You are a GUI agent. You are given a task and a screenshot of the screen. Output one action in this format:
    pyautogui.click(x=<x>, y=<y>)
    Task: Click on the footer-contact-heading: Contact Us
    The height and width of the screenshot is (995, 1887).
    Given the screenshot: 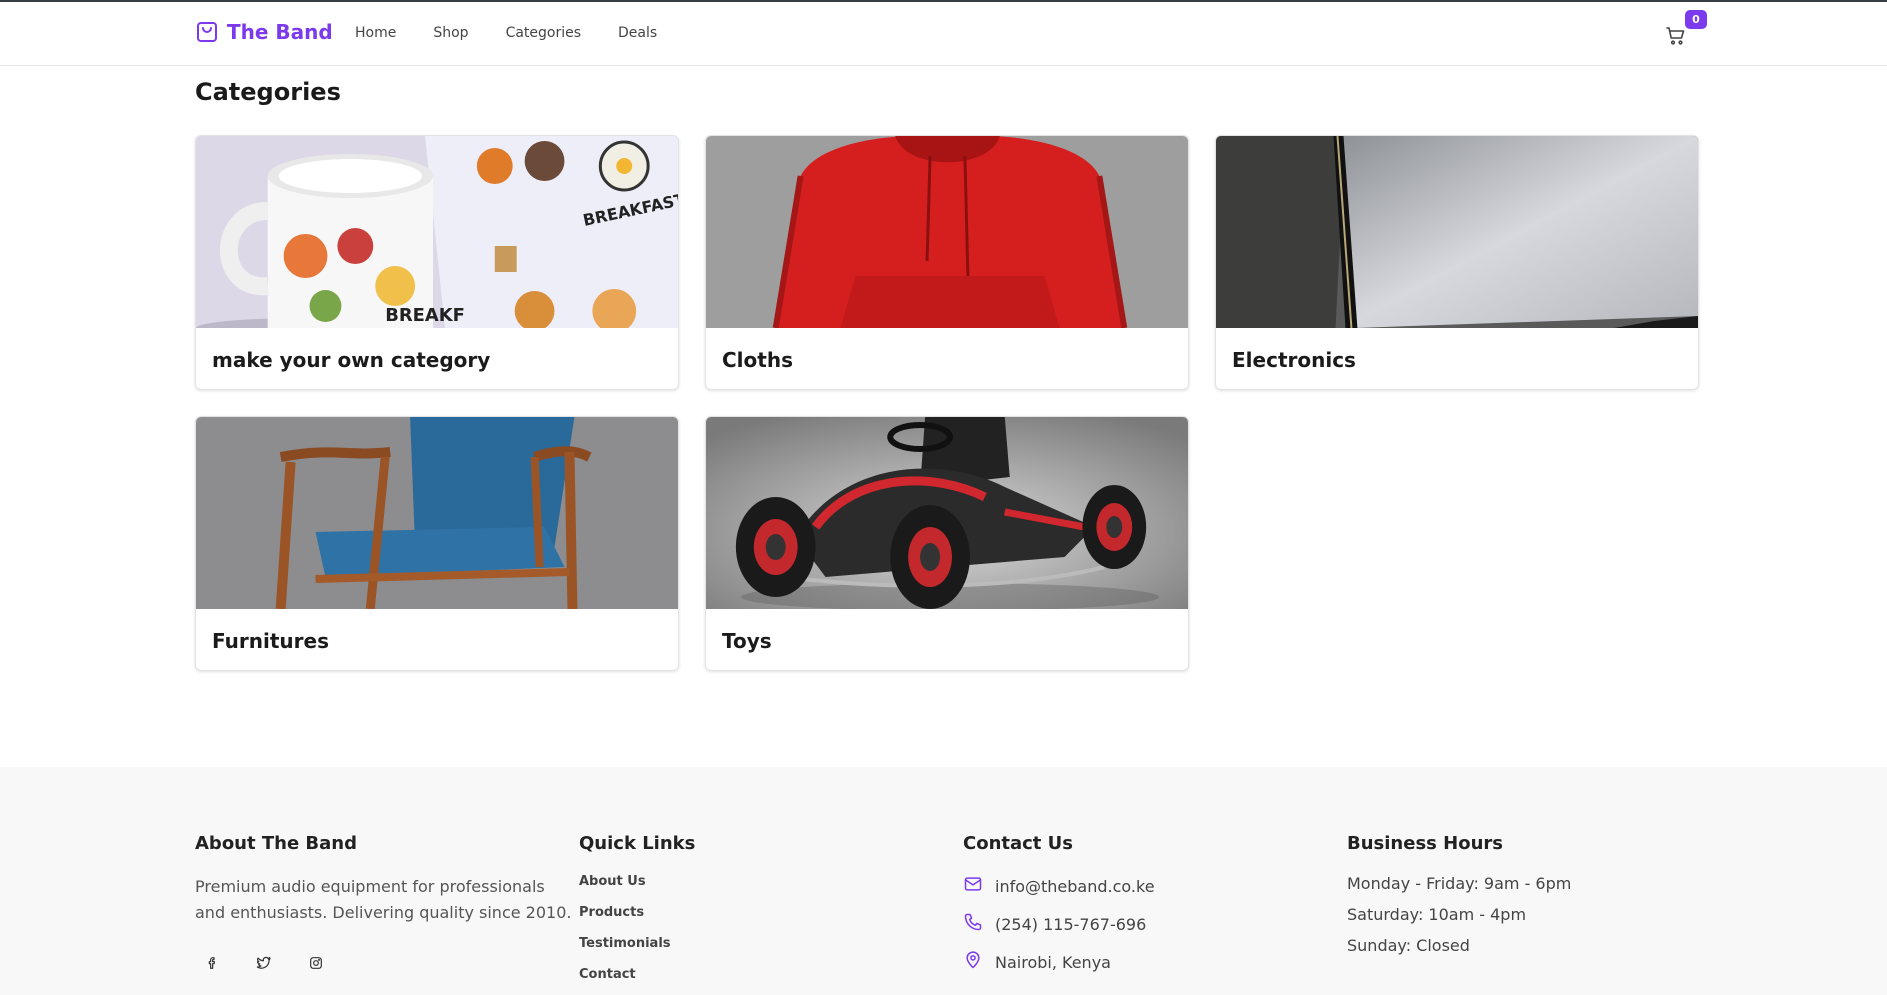 What is the action you would take?
    pyautogui.click(x=1018, y=843)
    